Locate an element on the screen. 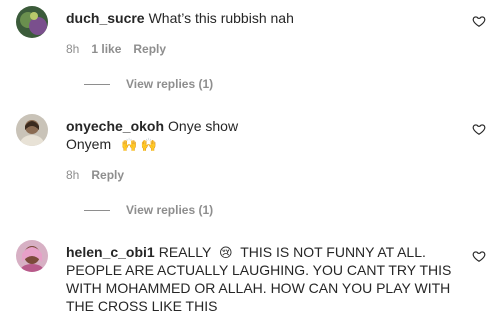  comment-body-line2: Onyem is located at coordinates (89, 144).